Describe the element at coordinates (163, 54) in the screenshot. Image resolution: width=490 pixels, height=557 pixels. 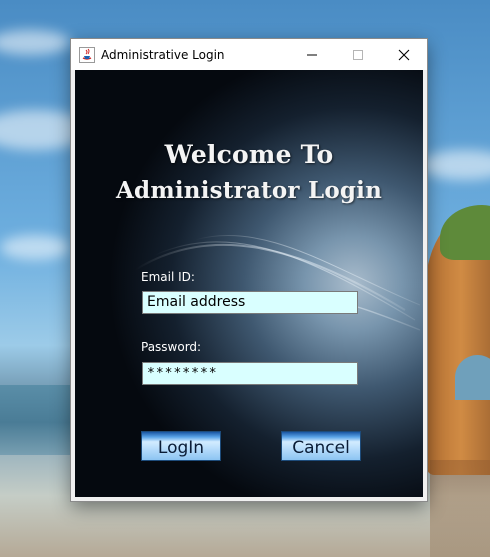
I see `window-title: Administrative Login` at that location.